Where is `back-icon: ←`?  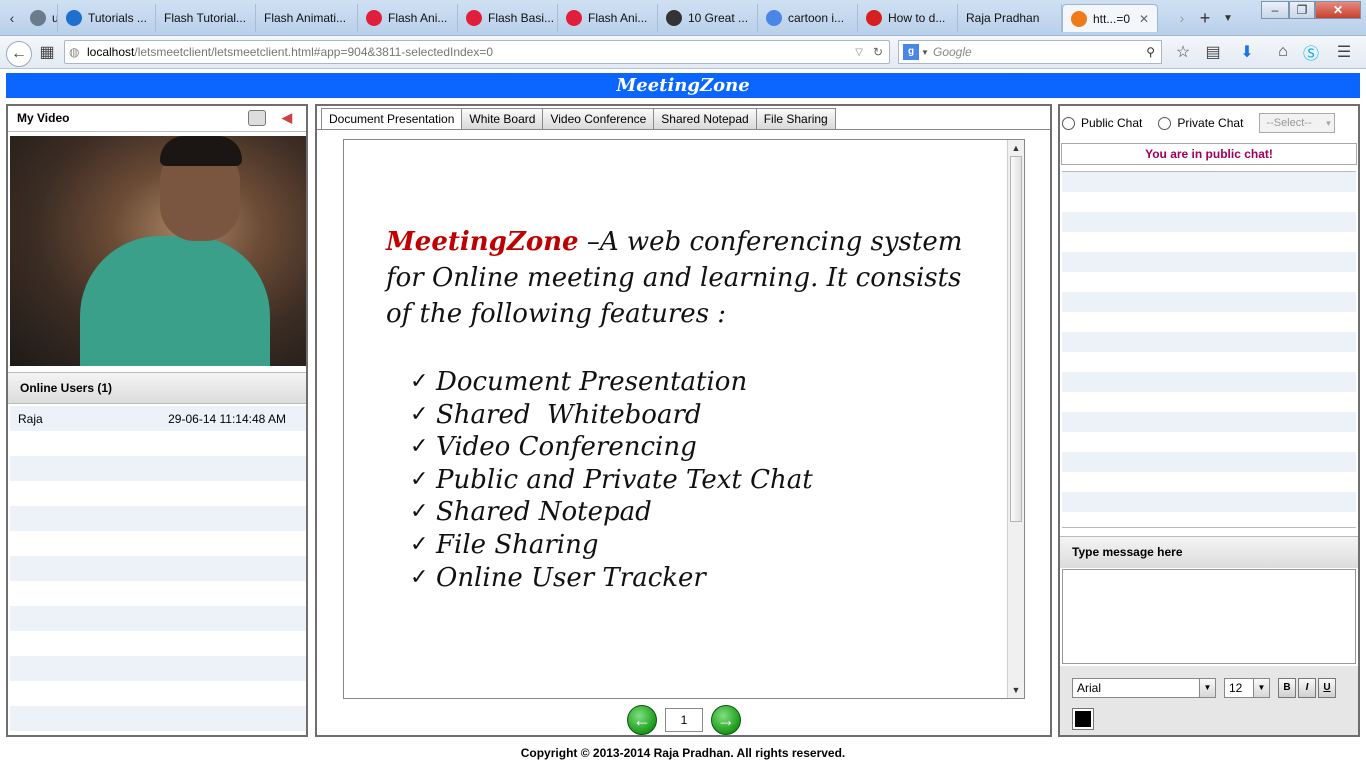 back-icon: ← is located at coordinates (19, 54).